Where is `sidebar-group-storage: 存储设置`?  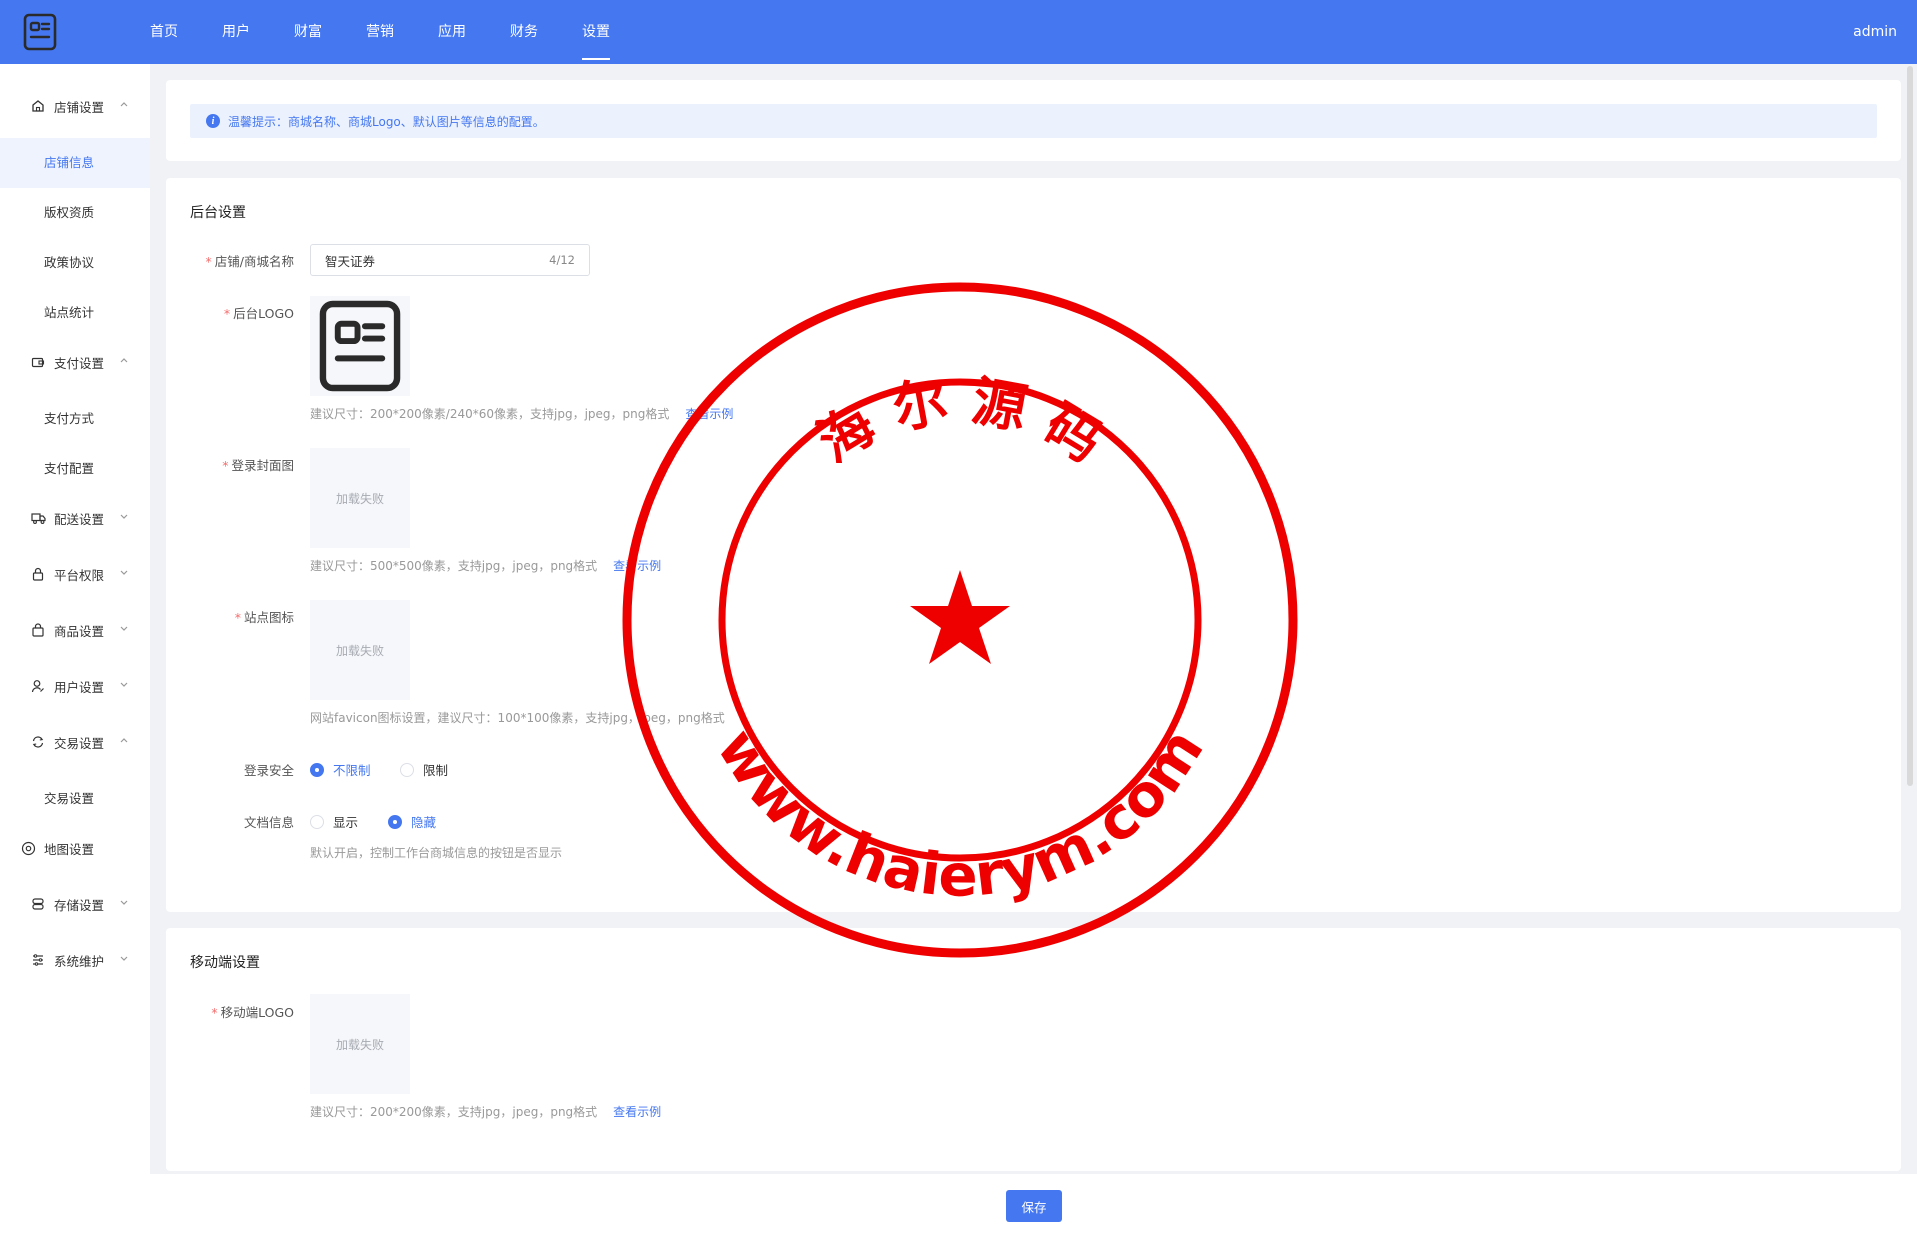
sidebar-group-storage: 存储设置 is located at coordinates (75, 904).